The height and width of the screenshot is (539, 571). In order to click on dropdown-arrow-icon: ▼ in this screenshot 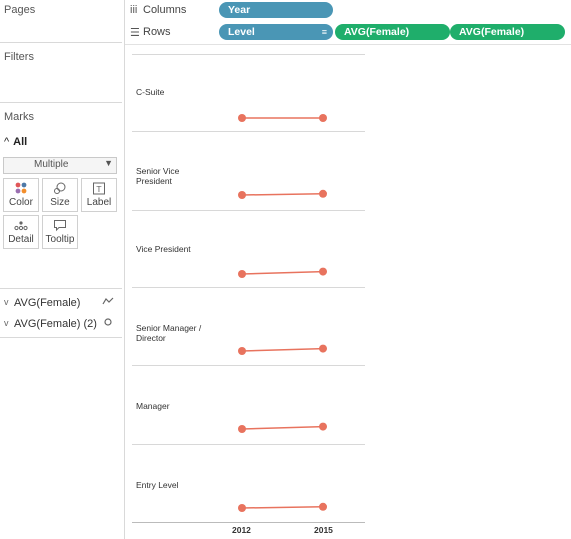, I will do `click(108, 163)`.